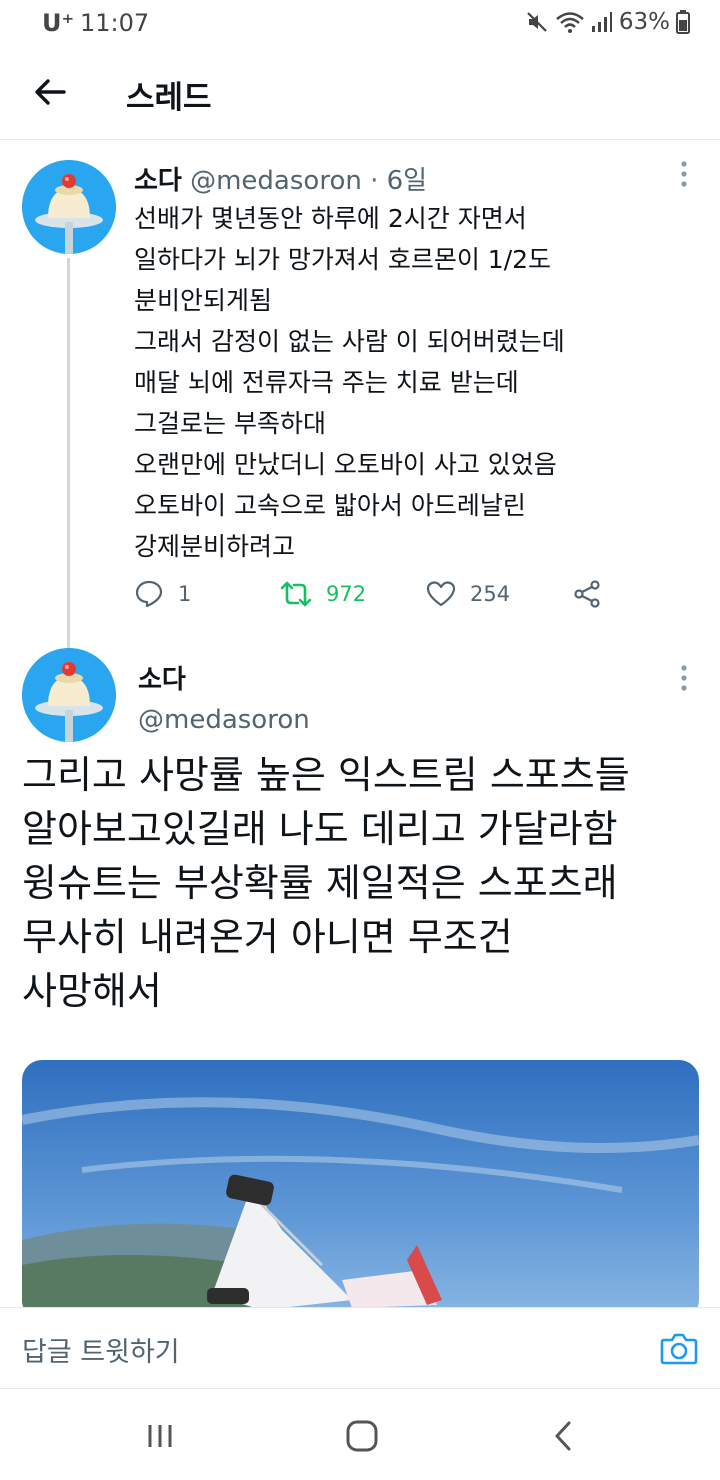  What do you see at coordinates (679, 1348) in the screenshot?
I see `camera-icon` at bounding box center [679, 1348].